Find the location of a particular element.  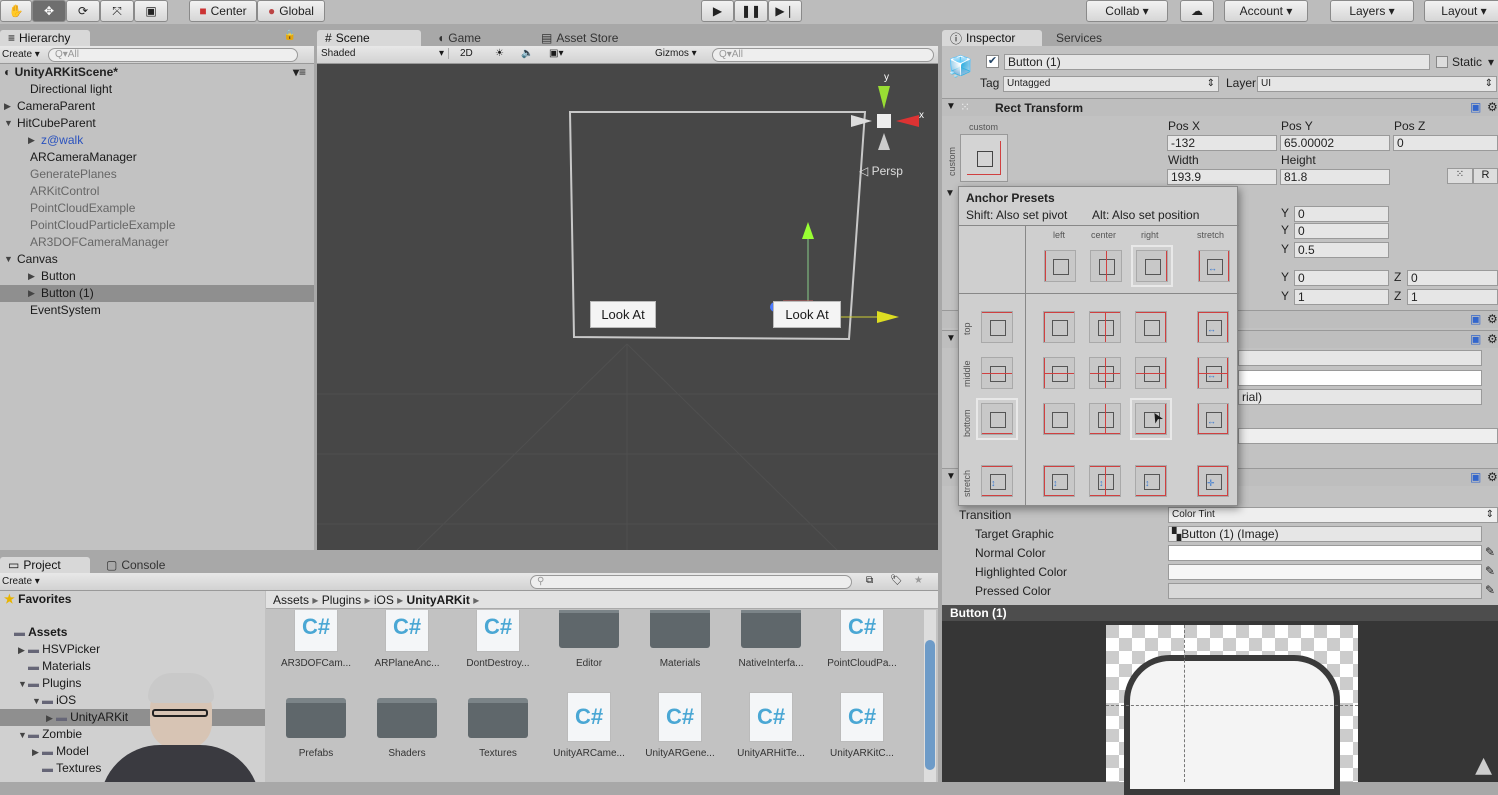

pivot-center-button: ■ Center is located at coordinates (223, 11).